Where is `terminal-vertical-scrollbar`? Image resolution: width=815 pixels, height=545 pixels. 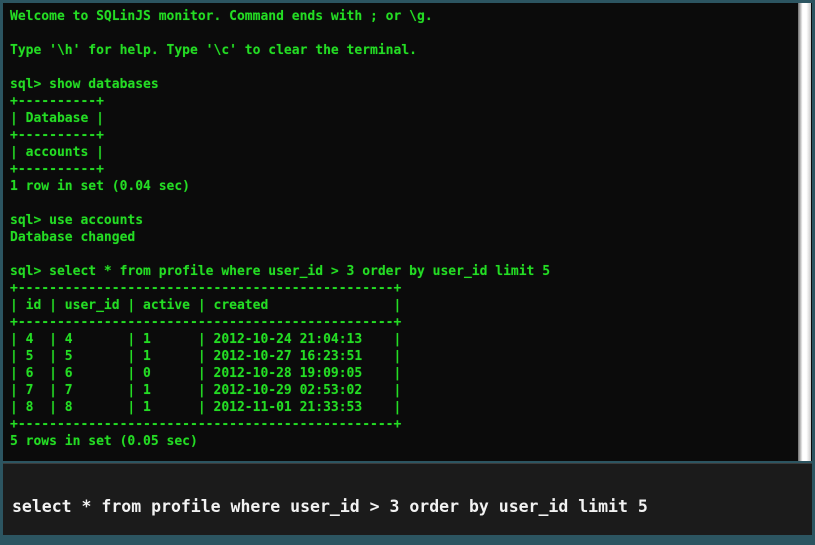 terminal-vertical-scrollbar is located at coordinates (804, 232).